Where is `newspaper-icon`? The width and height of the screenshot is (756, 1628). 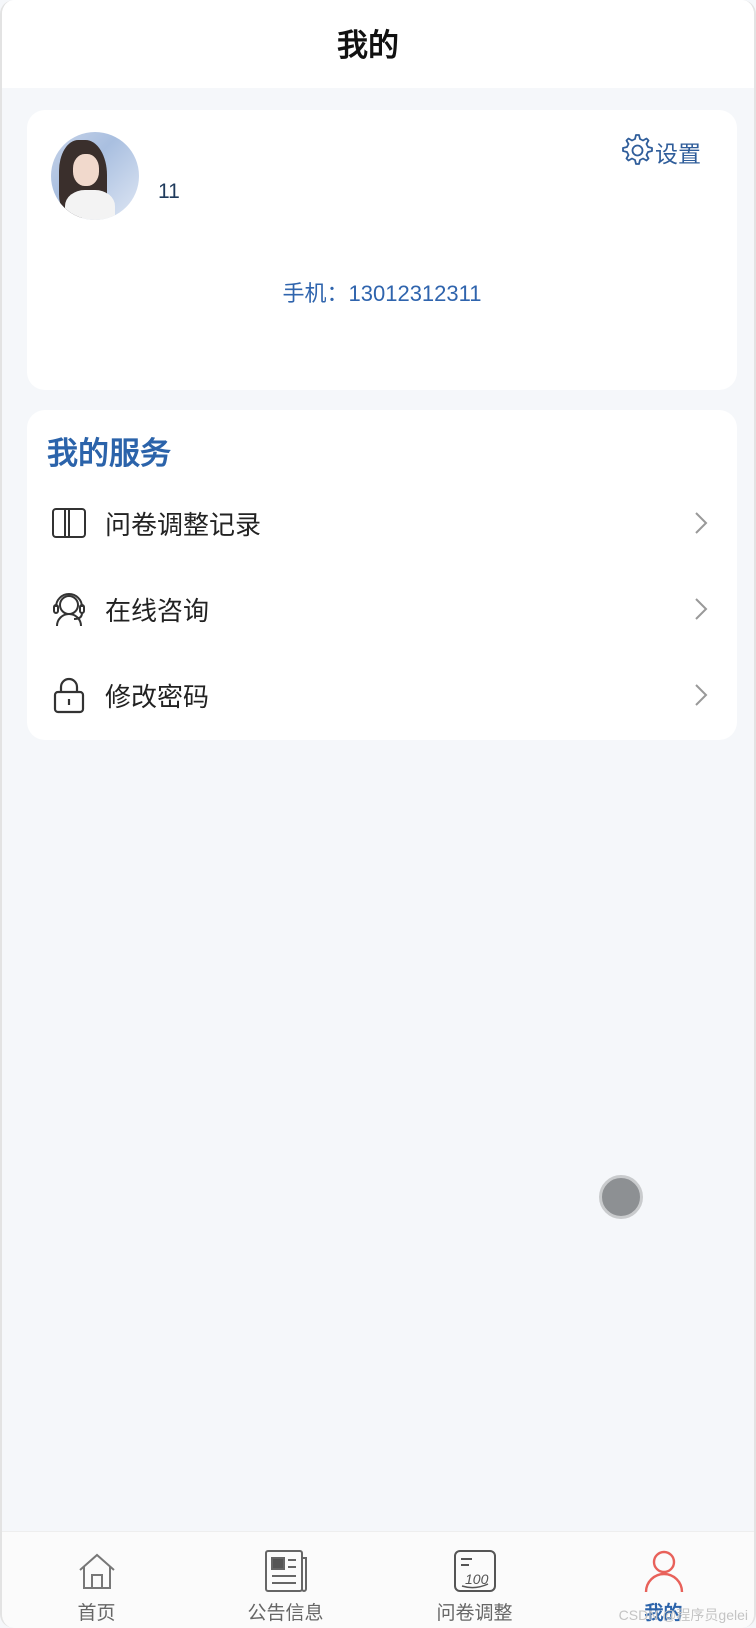 newspaper-icon is located at coordinates (286, 1571).